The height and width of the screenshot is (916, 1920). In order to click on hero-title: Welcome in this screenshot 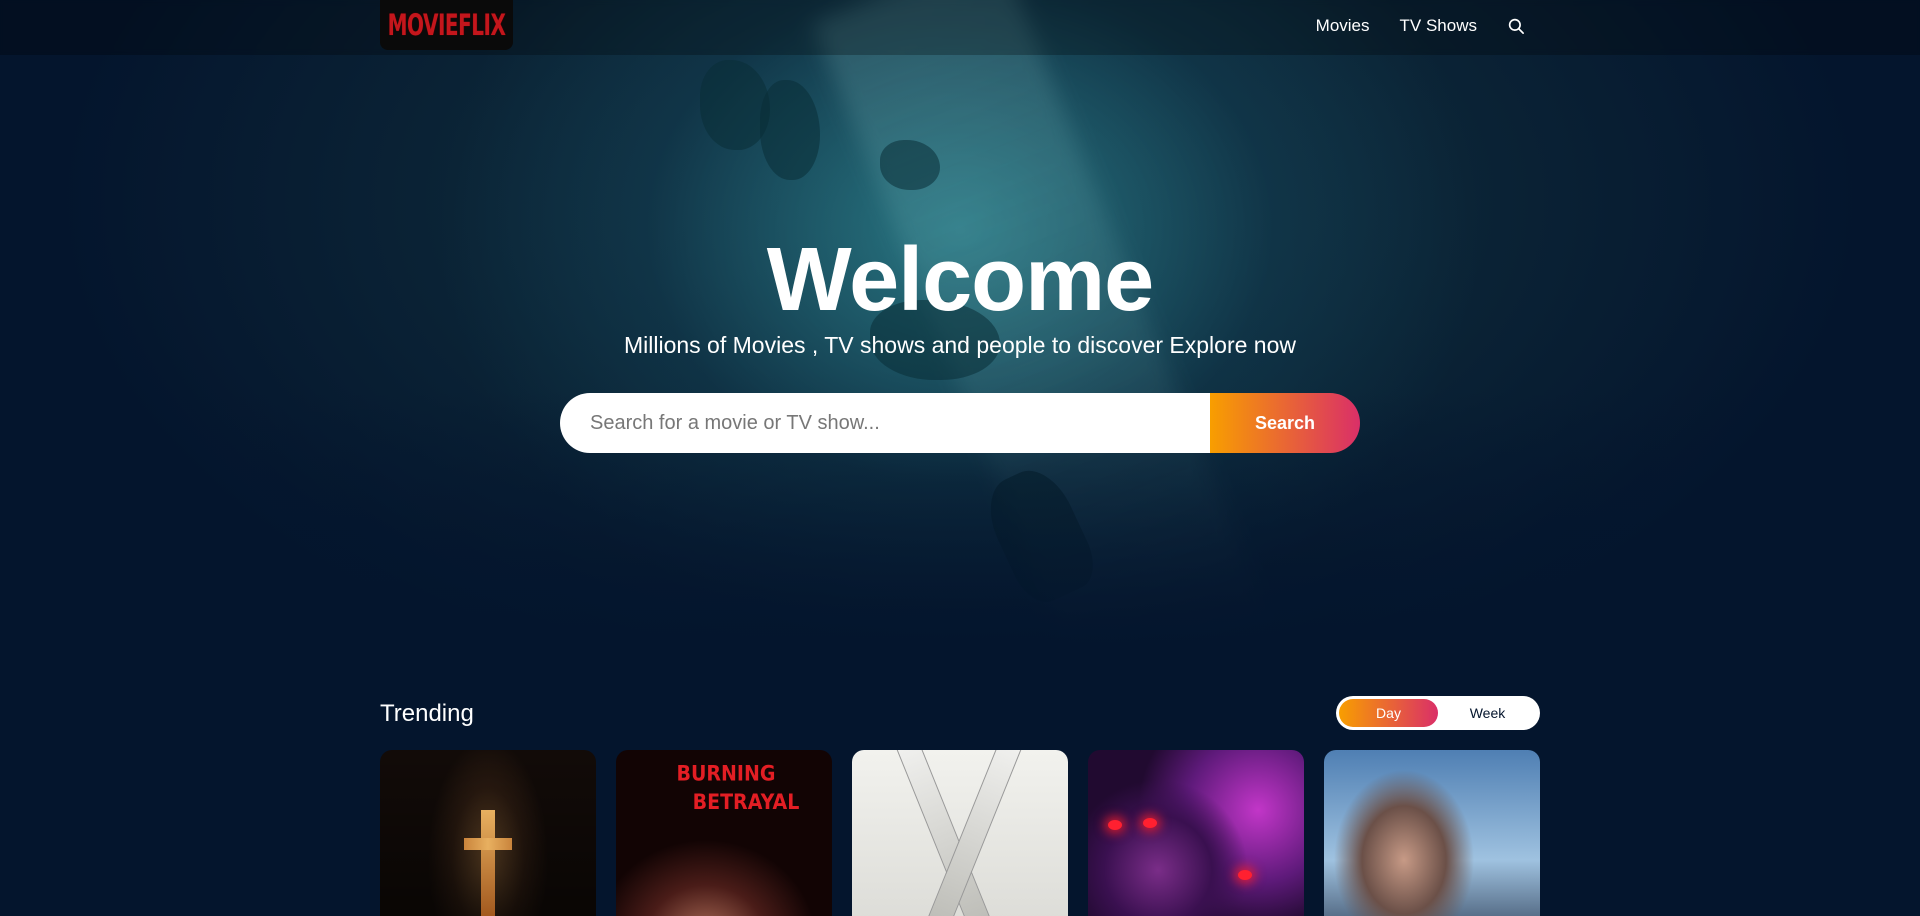, I will do `click(960, 280)`.